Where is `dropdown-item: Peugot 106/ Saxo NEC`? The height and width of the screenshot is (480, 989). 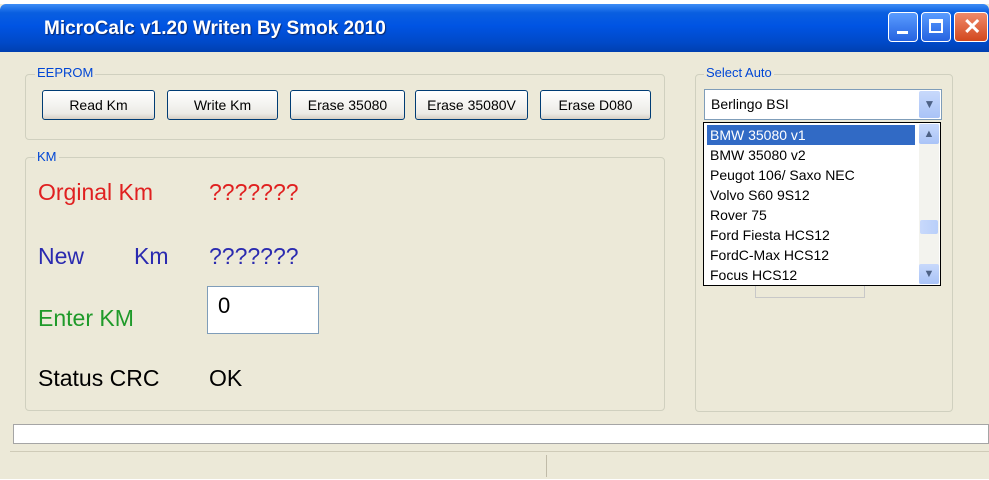
dropdown-item: Peugot 106/ Saxo NEC is located at coordinates (811, 175).